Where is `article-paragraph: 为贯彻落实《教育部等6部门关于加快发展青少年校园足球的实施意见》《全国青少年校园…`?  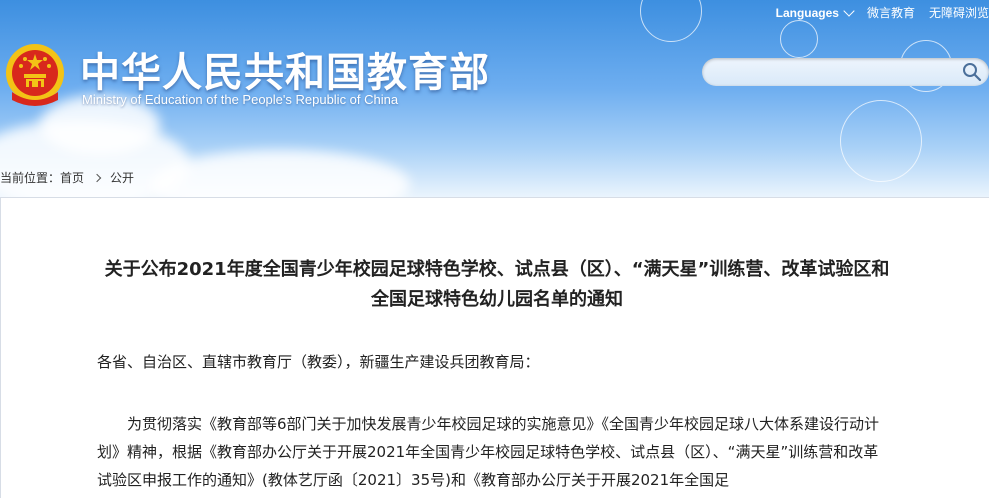 article-paragraph: 为贯彻落实《教育部等6部门关于加快发展青少年校园足球的实施意见》《全国青少年校园… is located at coordinates (488, 452).